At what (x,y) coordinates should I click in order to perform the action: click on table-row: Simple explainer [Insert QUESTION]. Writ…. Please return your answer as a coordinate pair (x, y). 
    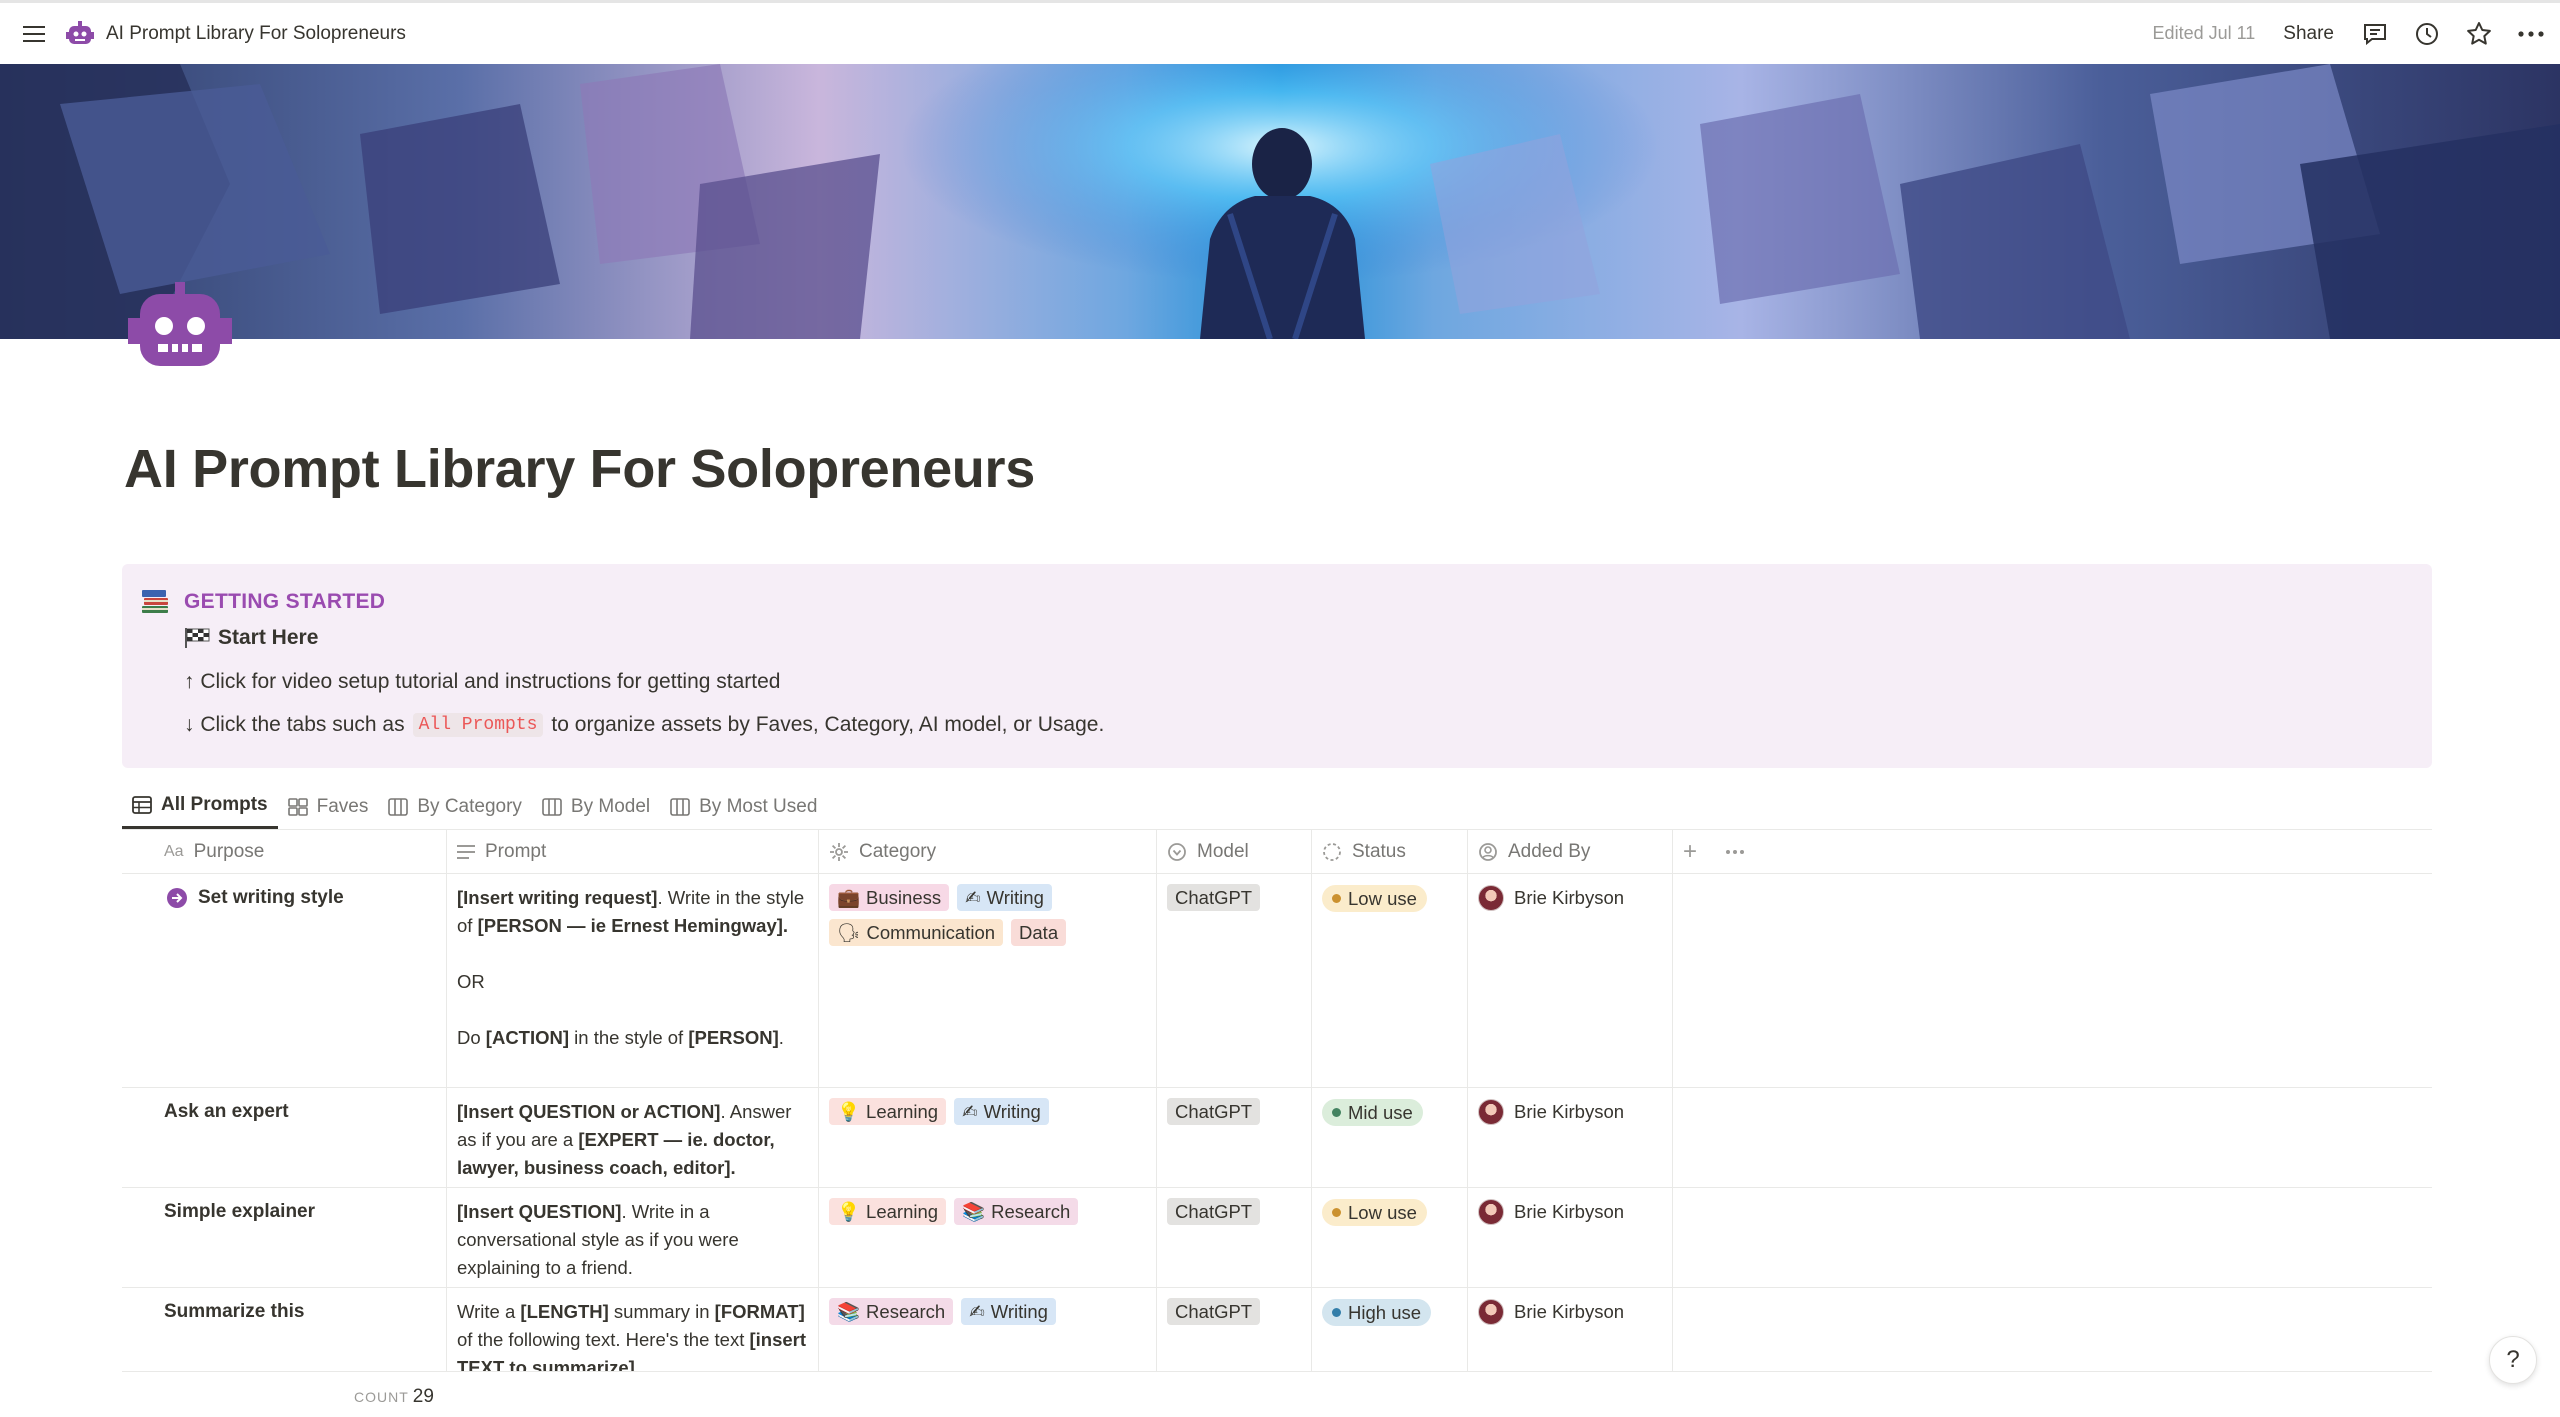
    Looking at the image, I should click on (1277, 1238).